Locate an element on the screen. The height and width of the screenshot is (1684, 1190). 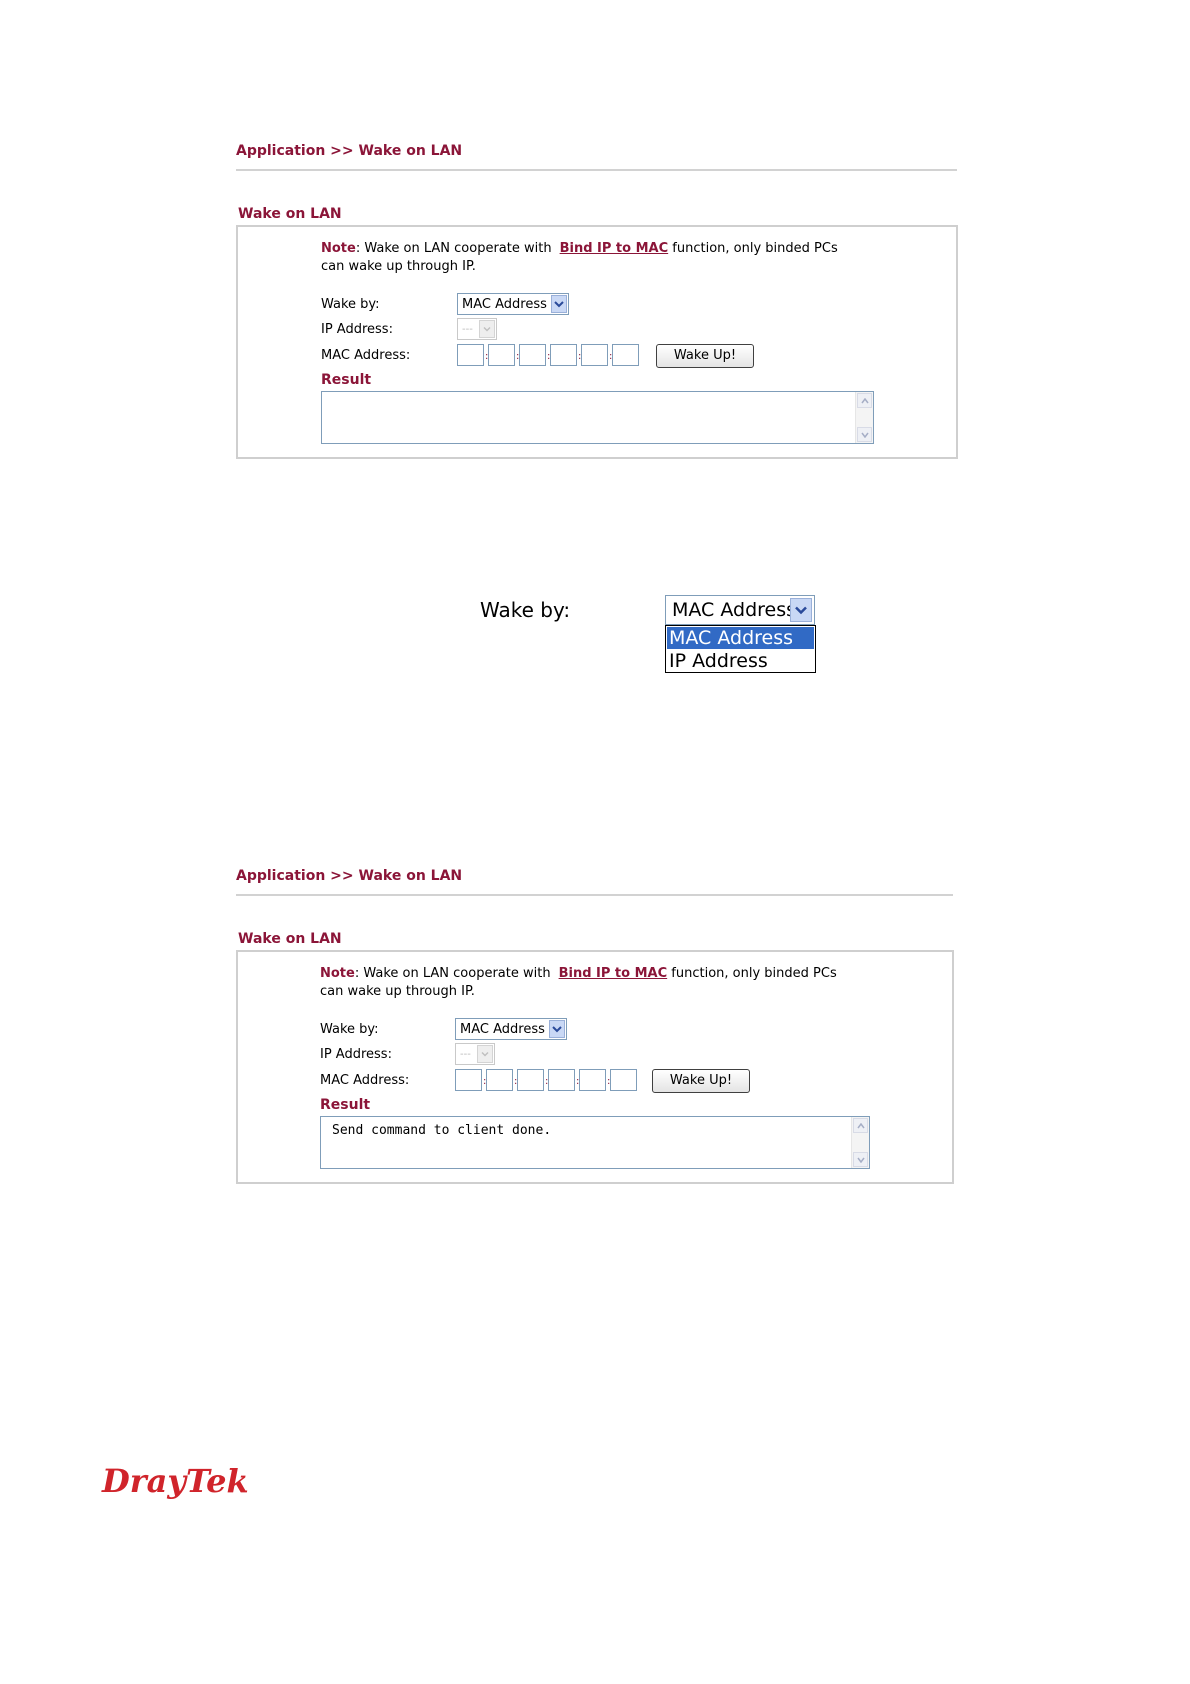
wake-by-options-list: MAC Address IP Address is located at coordinates (740, 649).